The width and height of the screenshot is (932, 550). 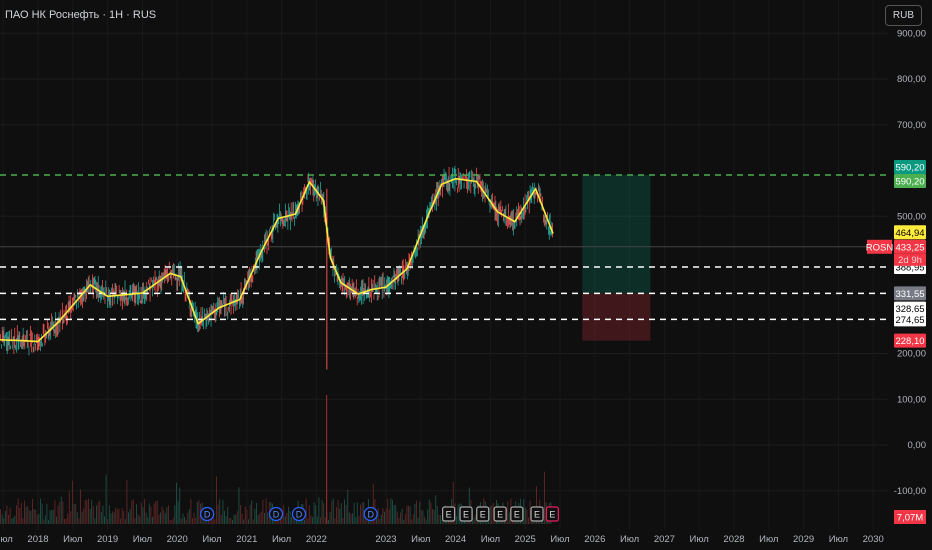 I want to click on time-tick-label: 2022, so click(x=316, y=539).